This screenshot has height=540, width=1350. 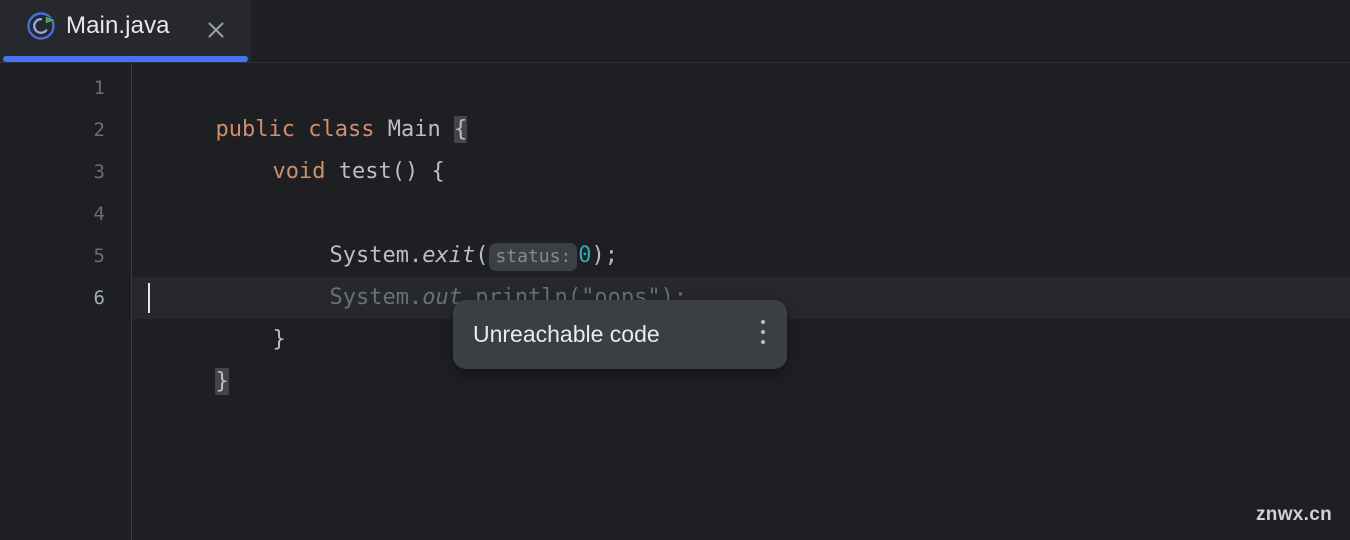 I want to click on inspection-tooltip: Unreachable code, so click(x=620, y=334).